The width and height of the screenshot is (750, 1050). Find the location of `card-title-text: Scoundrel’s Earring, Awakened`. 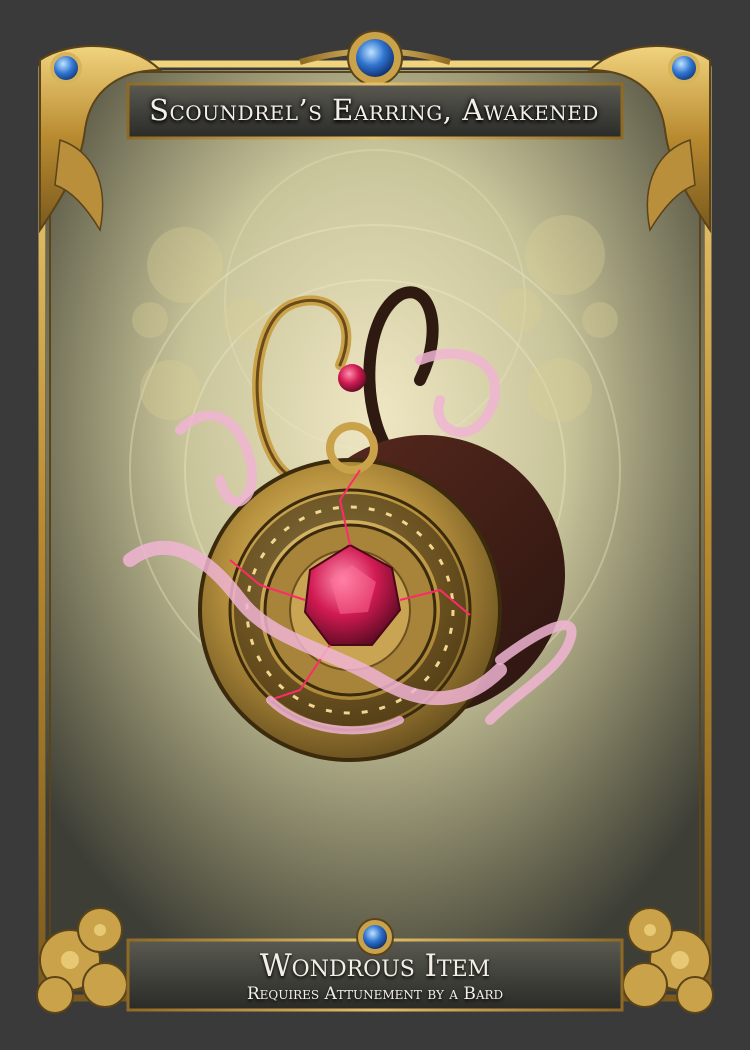

card-title-text: Scoundrel’s Earring, Awakened is located at coordinates (374, 110).